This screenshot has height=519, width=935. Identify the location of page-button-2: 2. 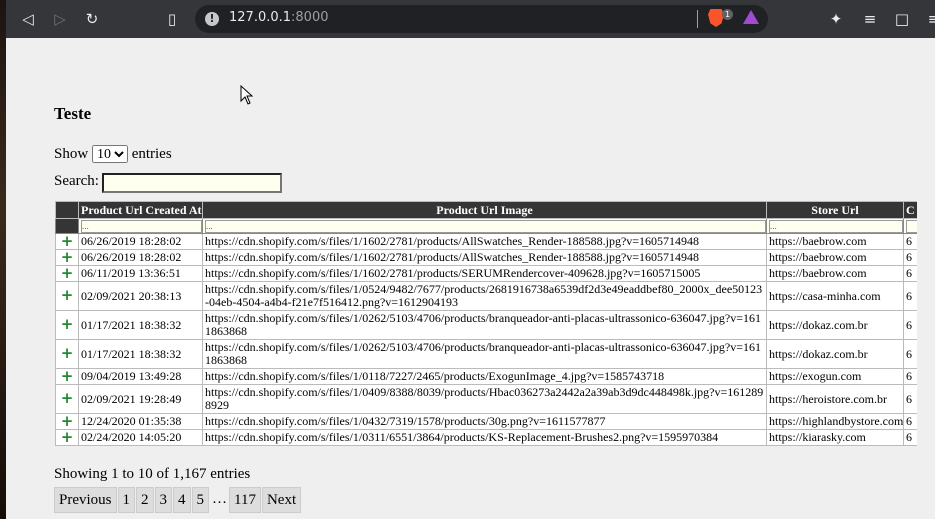
(145, 500).